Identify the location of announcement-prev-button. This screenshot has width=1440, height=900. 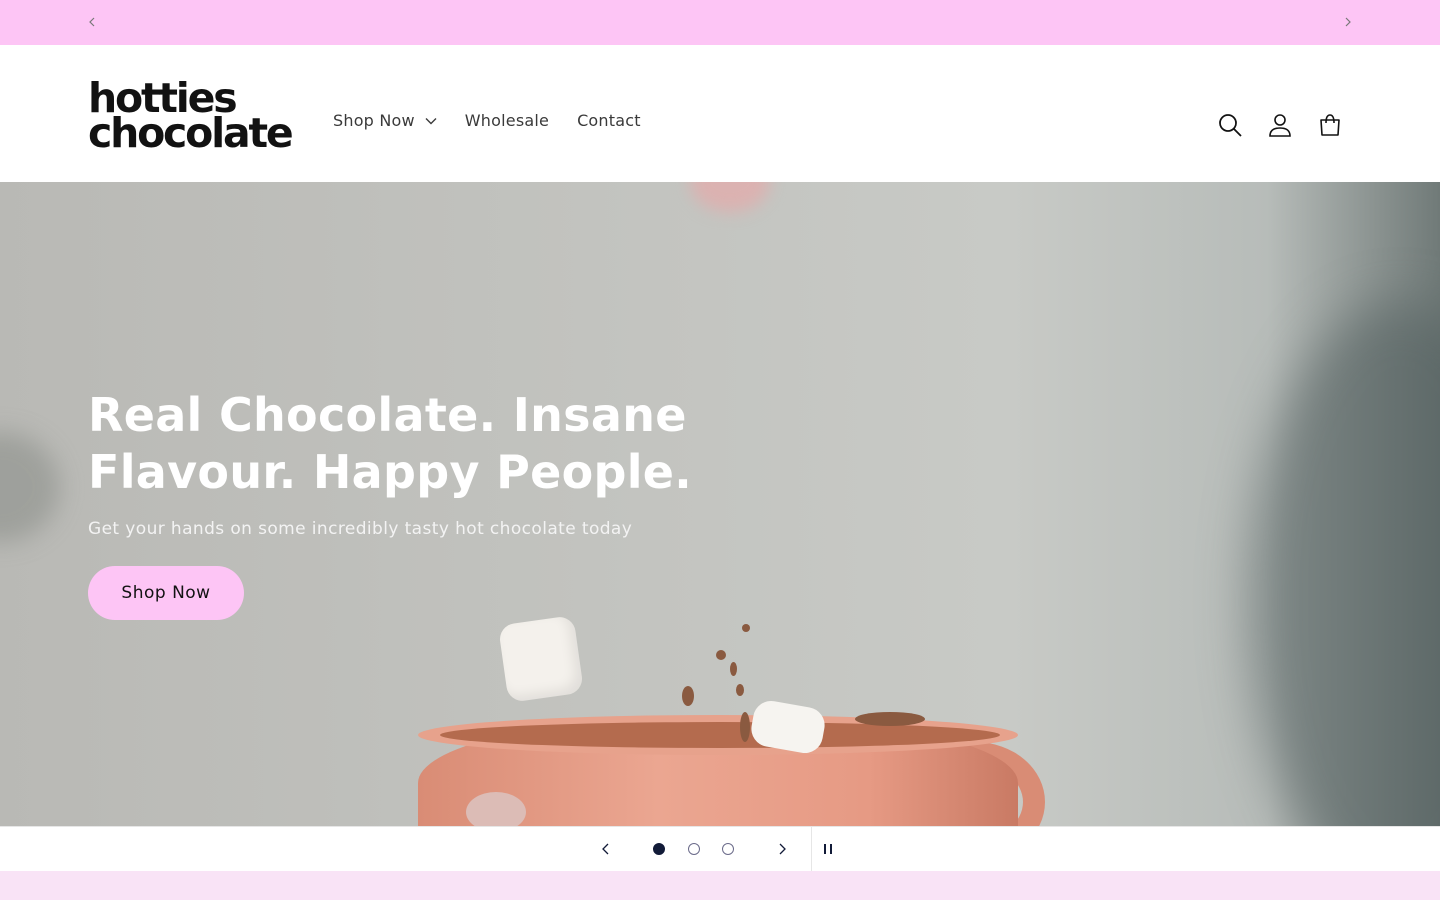
(92, 22).